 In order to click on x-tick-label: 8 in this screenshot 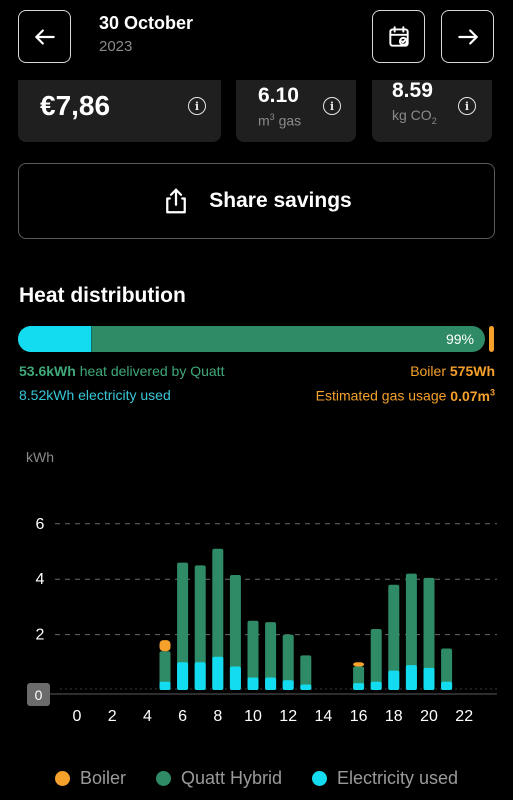, I will do `click(217, 716)`.